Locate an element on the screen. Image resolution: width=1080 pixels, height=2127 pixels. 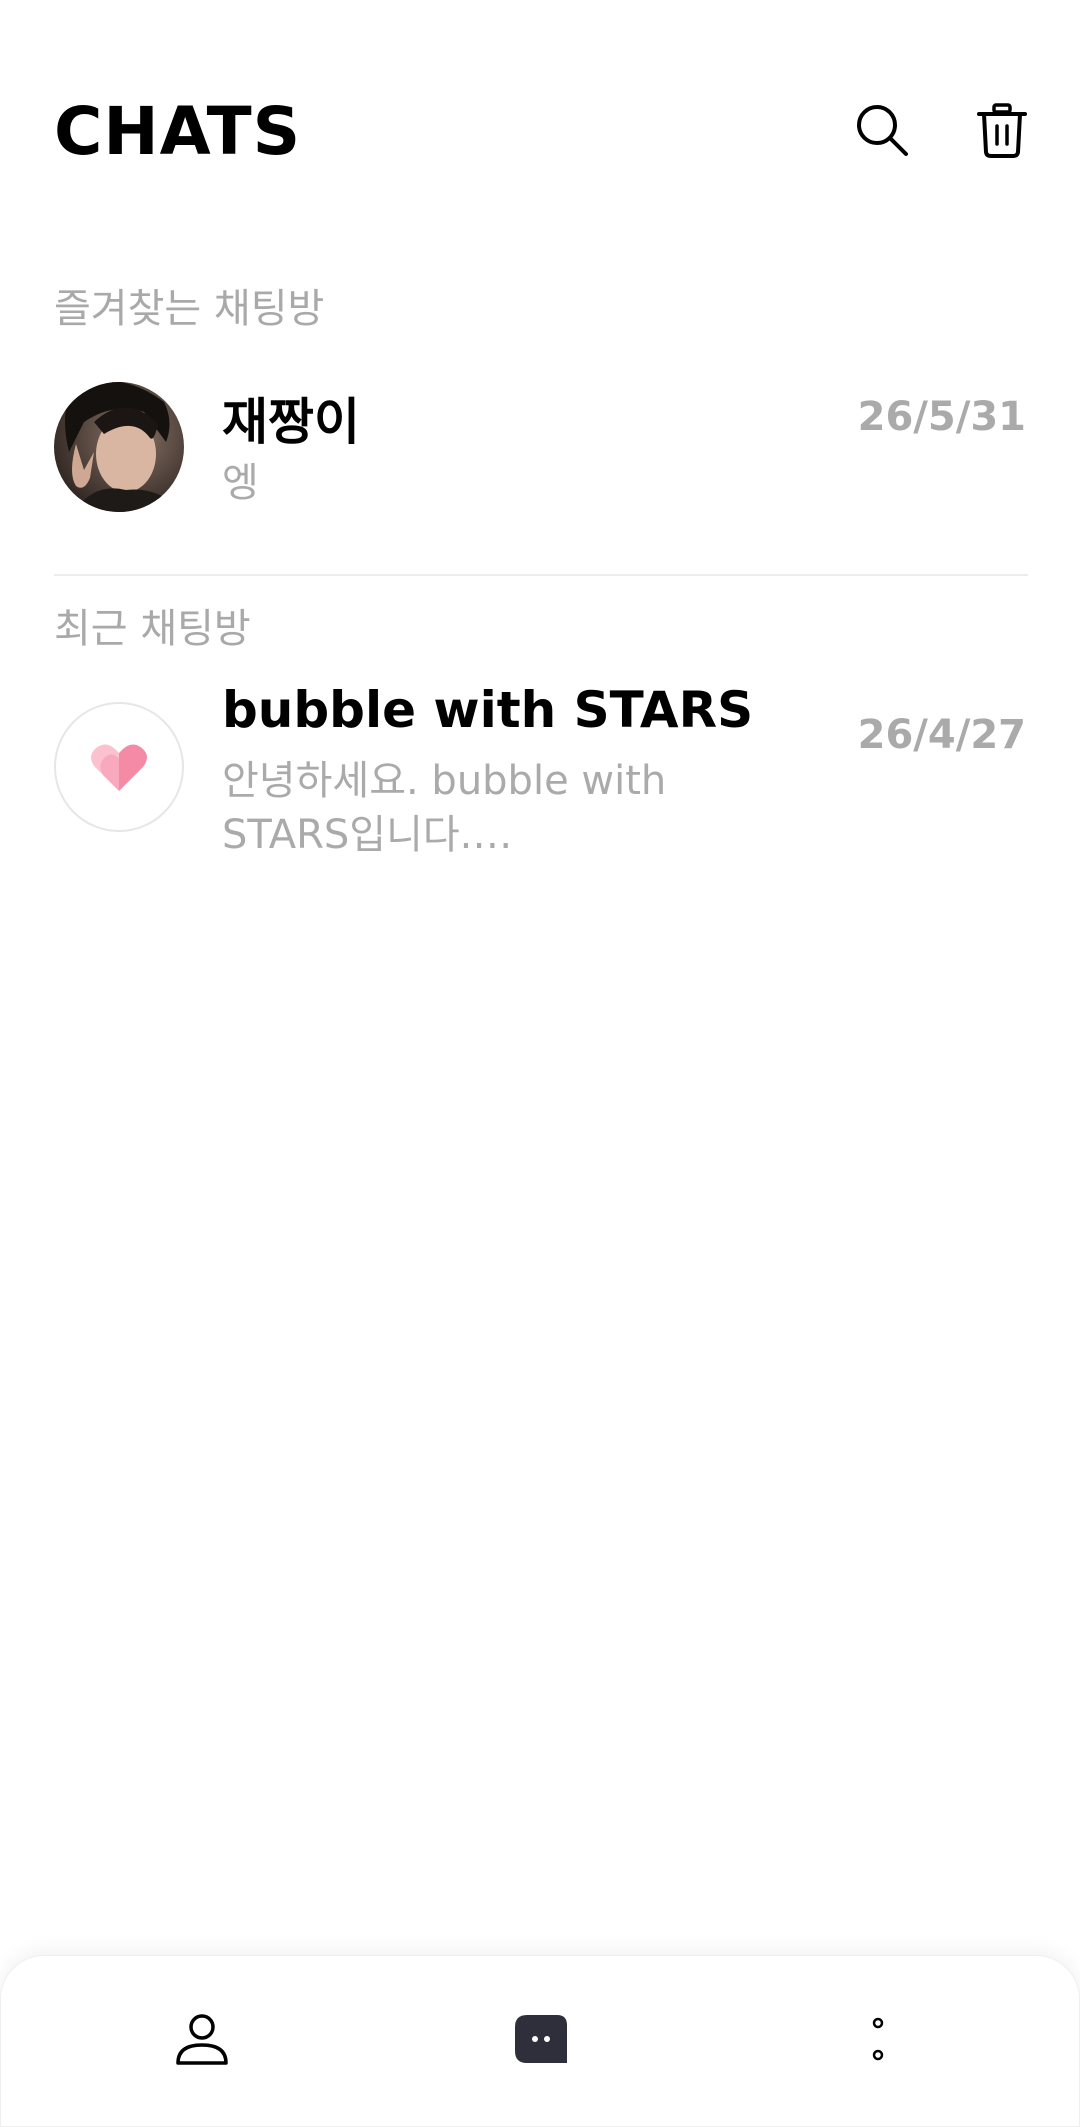
photo-avatar is located at coordinates (119, 447).